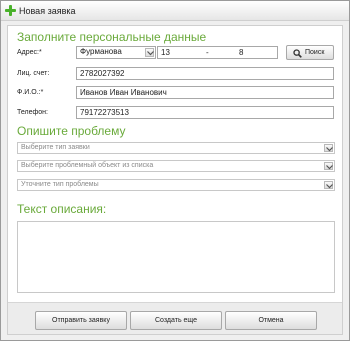 The height and width of the screenshot is (341, 350). What do you see at coordinates (315, 52) in the screenshot?
I see `search-button-label: Поиск` at bounding box center [315, 52].